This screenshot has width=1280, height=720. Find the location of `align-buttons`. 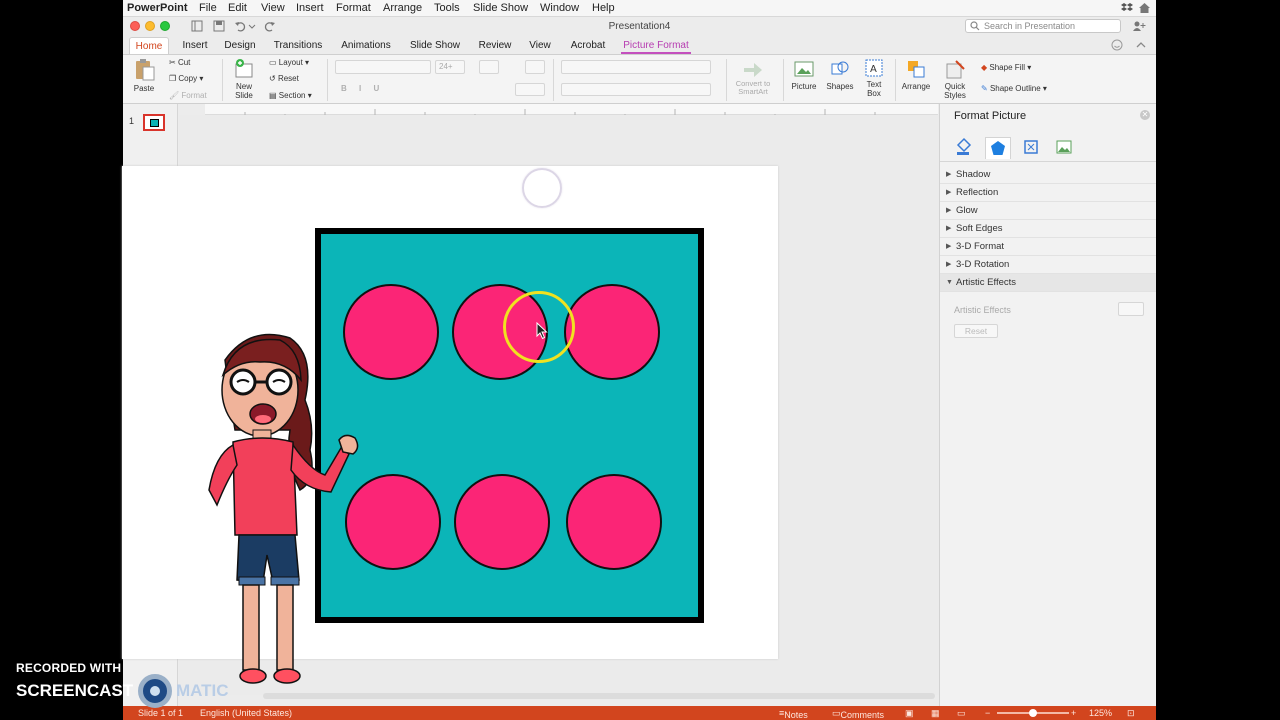

align-buttons is located at coordinates (636, 89).